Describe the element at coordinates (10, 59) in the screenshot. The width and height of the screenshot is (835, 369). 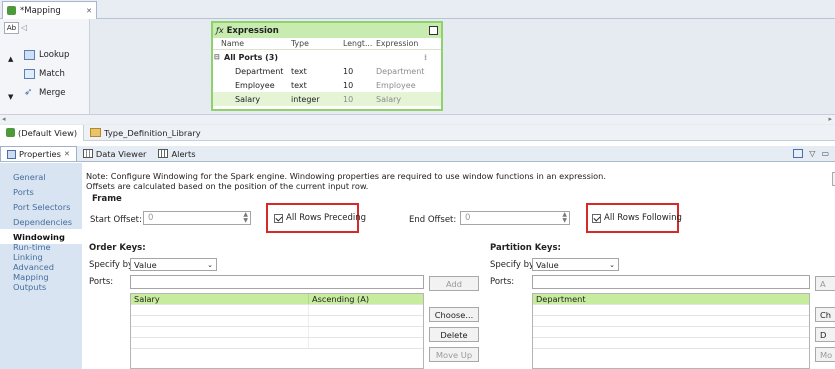
I see `scroll-up-icon: ▲` at that location.